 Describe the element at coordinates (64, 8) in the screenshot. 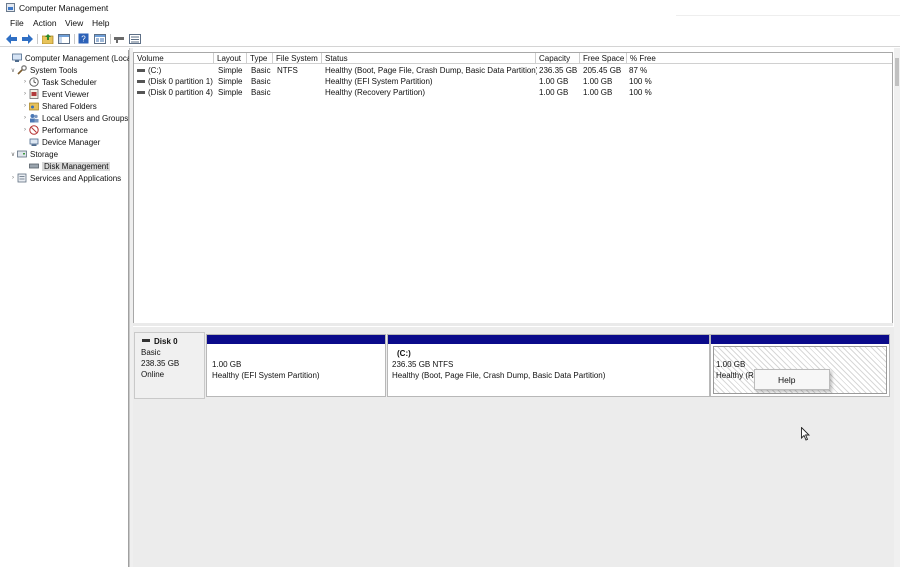

I see `window-title: Computer Management` at that location.